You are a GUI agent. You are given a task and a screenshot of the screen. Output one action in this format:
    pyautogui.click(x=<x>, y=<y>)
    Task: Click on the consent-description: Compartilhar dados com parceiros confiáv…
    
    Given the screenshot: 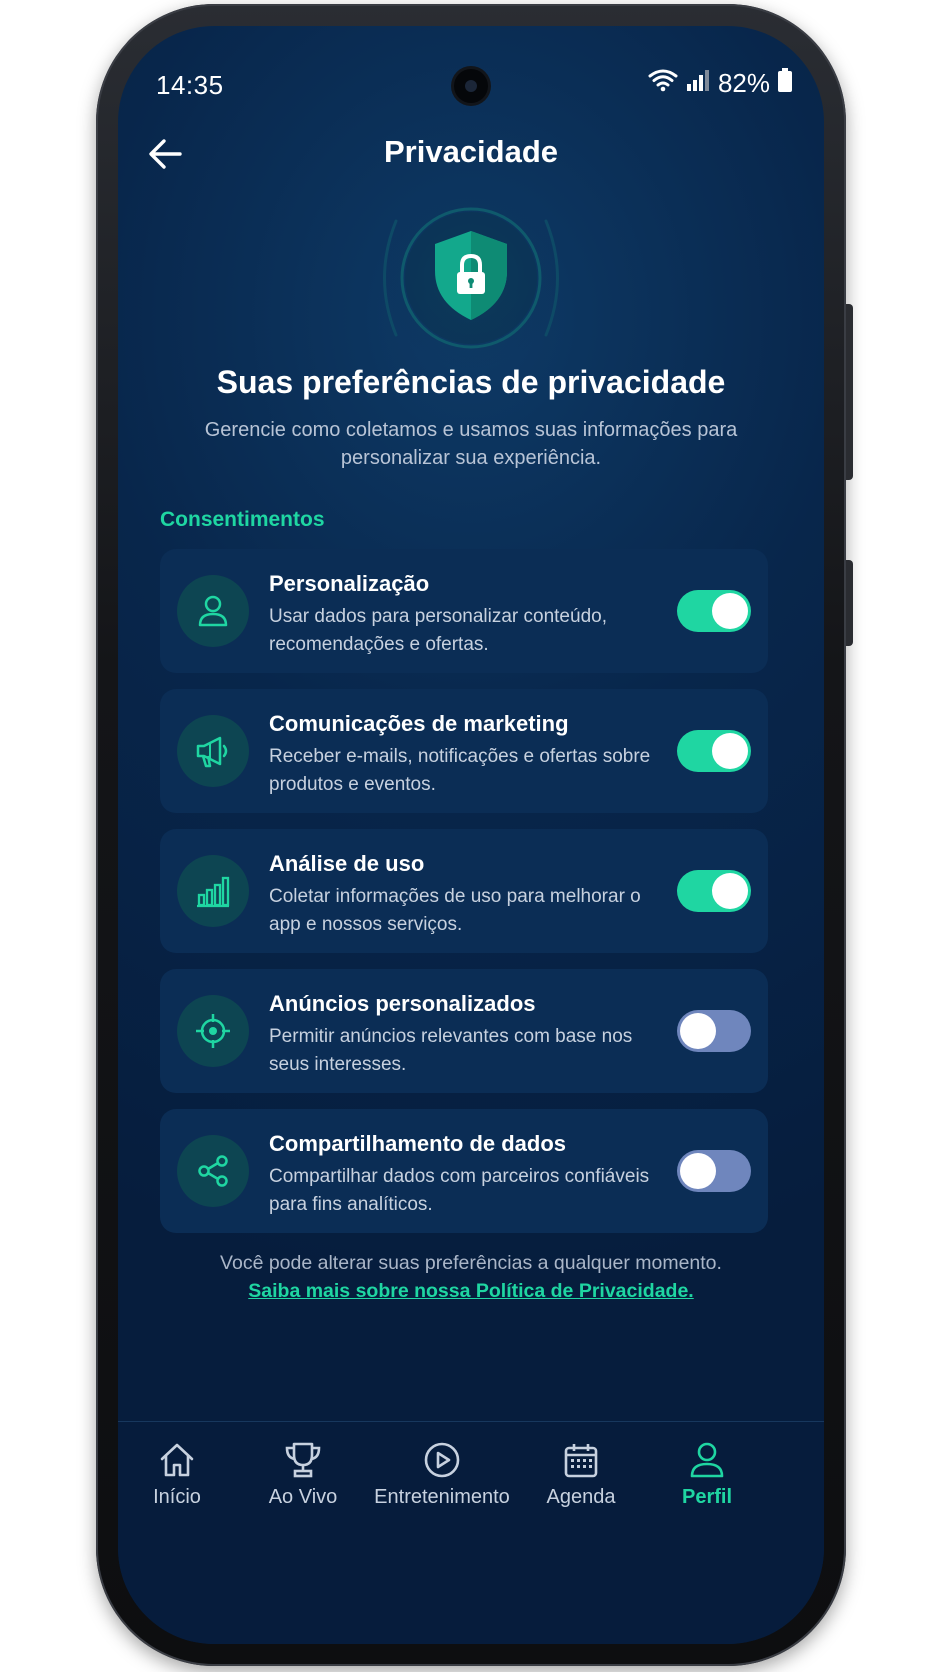 What is the action you would take?
    pyautogui.click(x=459, y=1190)
    